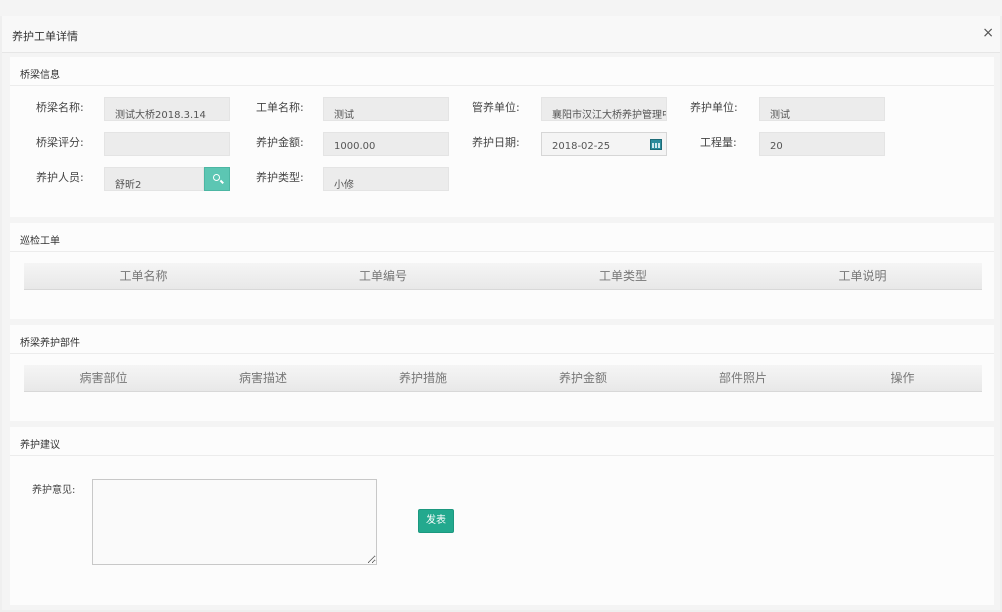 This screenshot has width=1002, height=612. What do you see at coordinates (822, 144) in the screenshot?
I see `workload-field: 20` at bounding box center [822, 144].